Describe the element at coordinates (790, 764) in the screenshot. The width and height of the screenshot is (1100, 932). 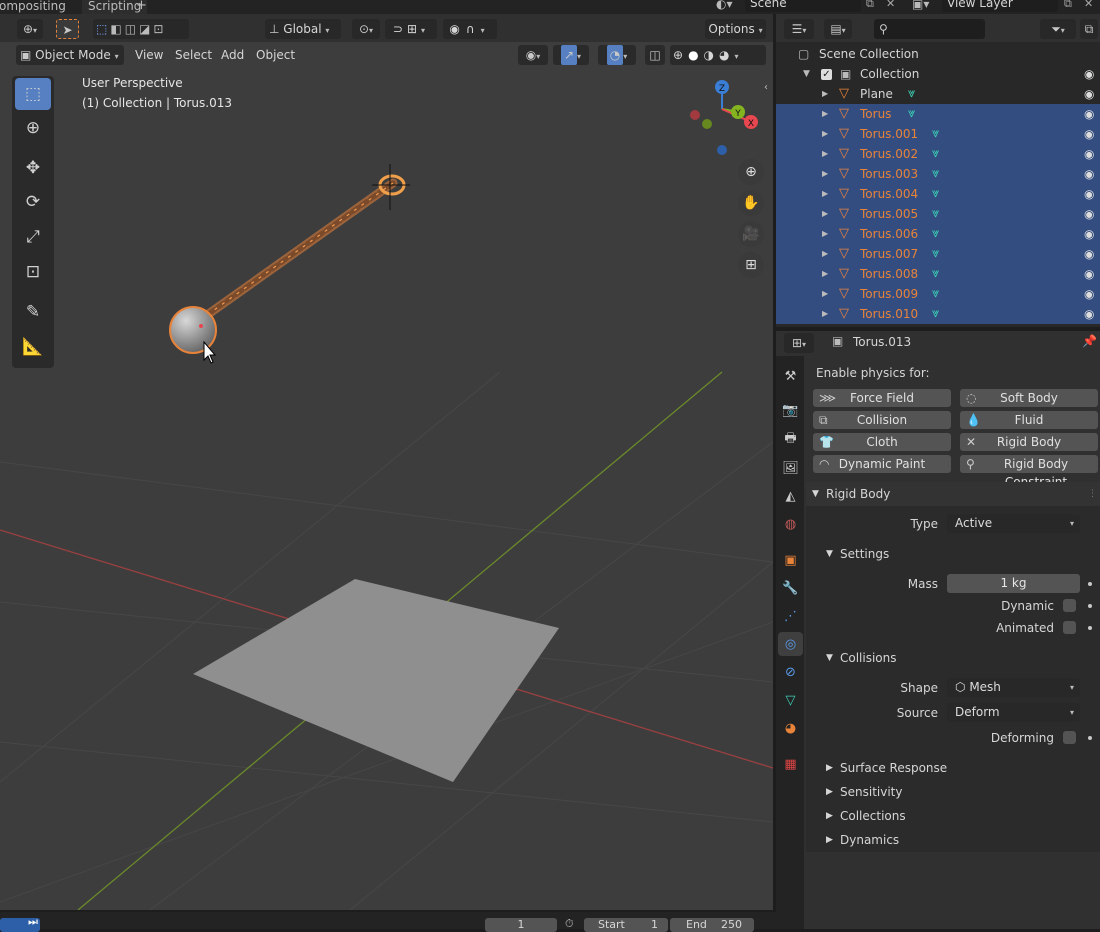
I see `tab-texture: ▦` at that location.